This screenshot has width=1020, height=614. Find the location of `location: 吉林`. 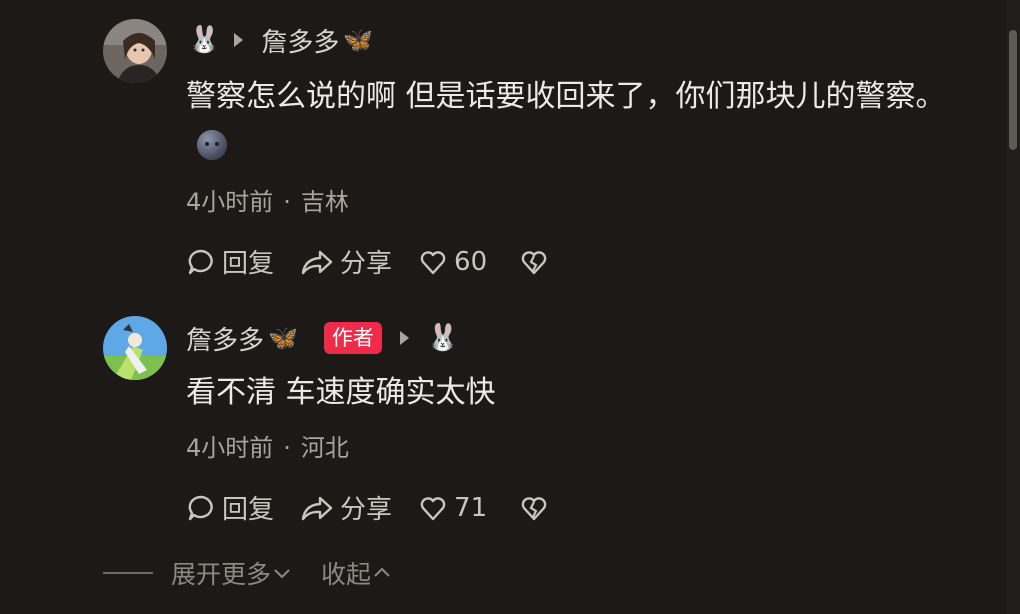

location: 吉林 is located at coordinates (324, 202).